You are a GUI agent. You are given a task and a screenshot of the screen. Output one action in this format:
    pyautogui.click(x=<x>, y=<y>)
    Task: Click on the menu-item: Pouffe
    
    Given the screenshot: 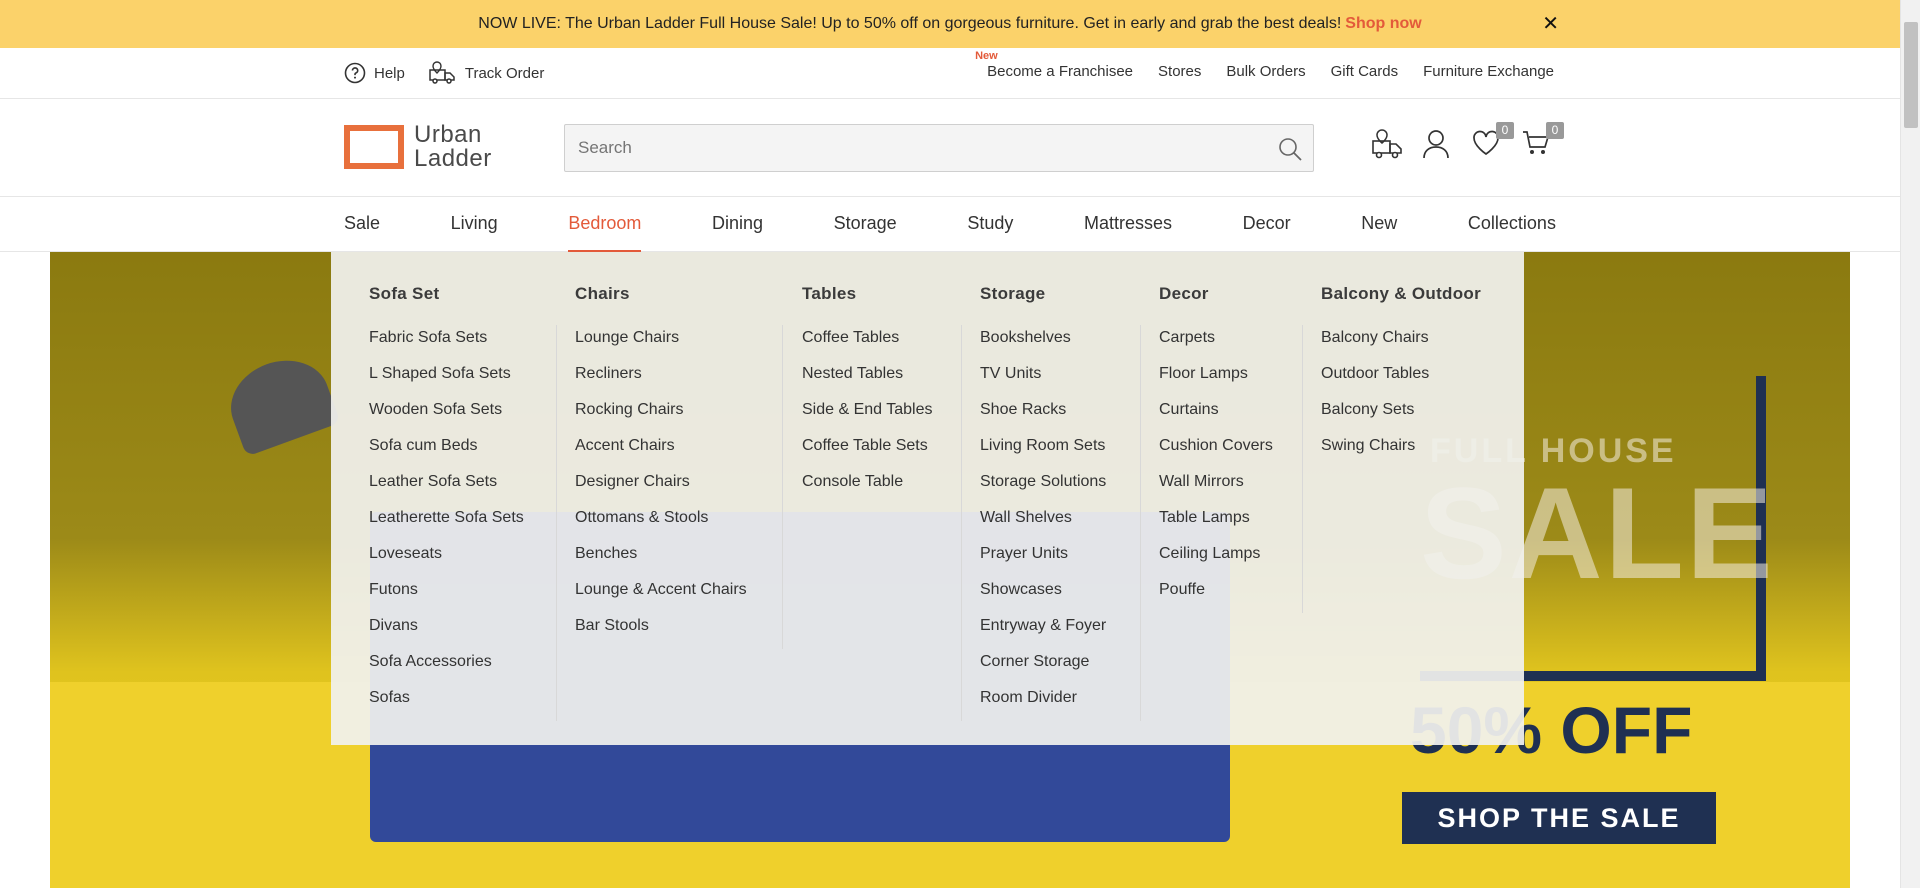 What is the action you would take?
    pyautogui.click(x=1216, y=599)
    